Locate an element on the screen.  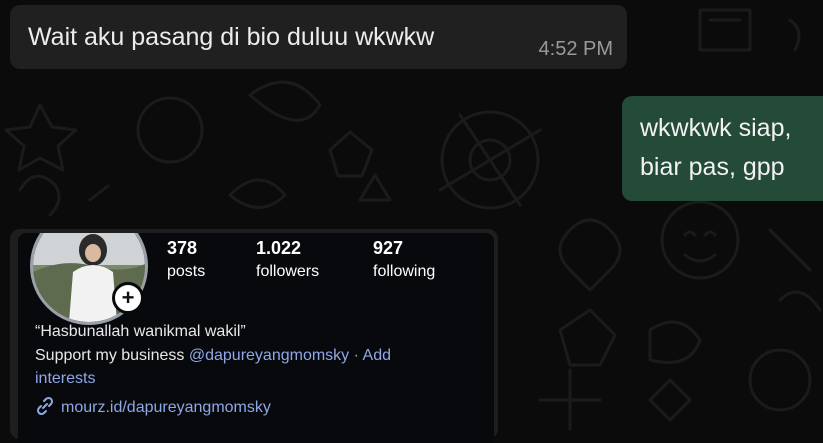
bio-quote: “Hasbunallah wanikmal wakil” is located at coordinates (140, 331).